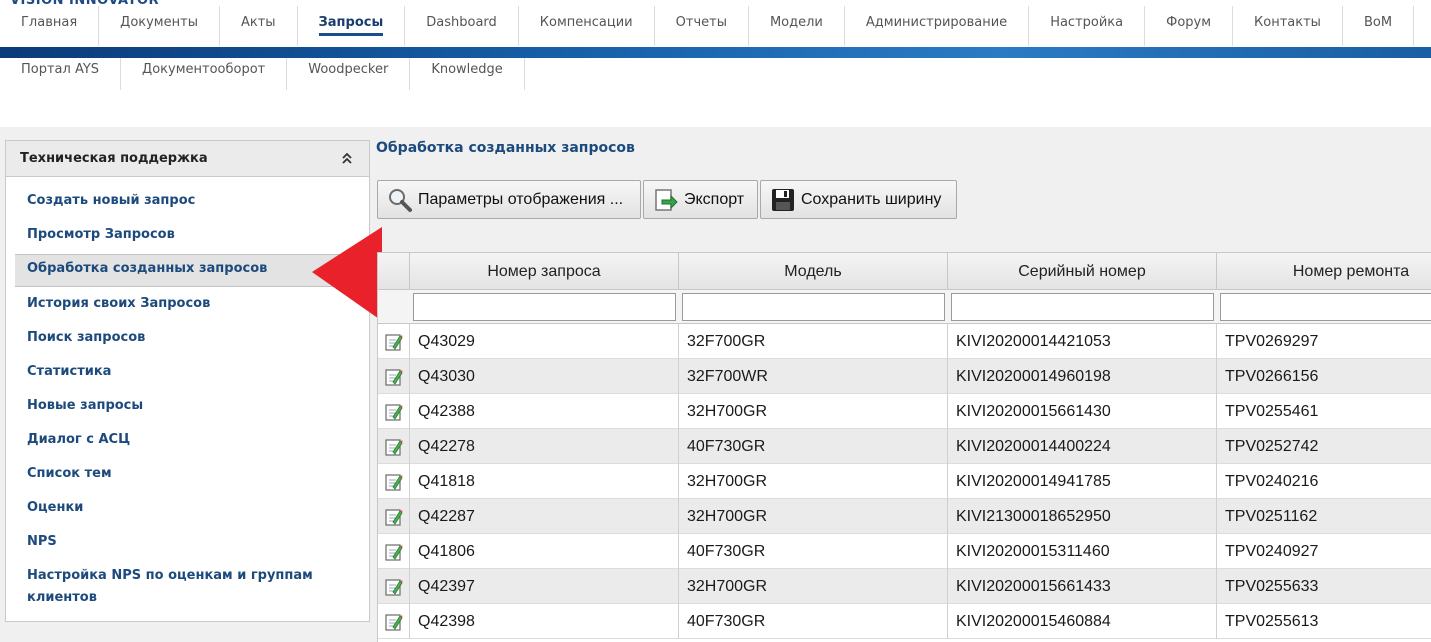  I want to click on subnav-item-document-flow: Документооборот, so click(204, 74).